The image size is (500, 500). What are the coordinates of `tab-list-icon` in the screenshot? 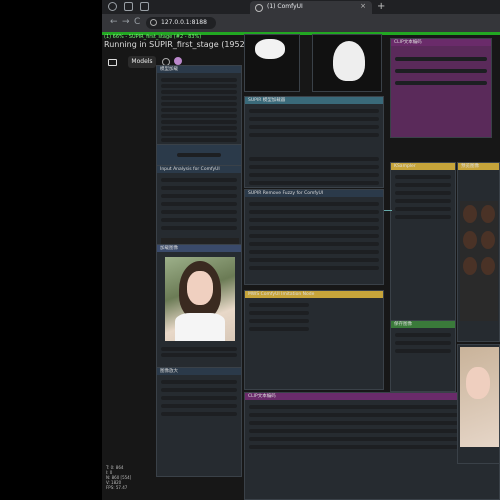 It's located at (144, 6).